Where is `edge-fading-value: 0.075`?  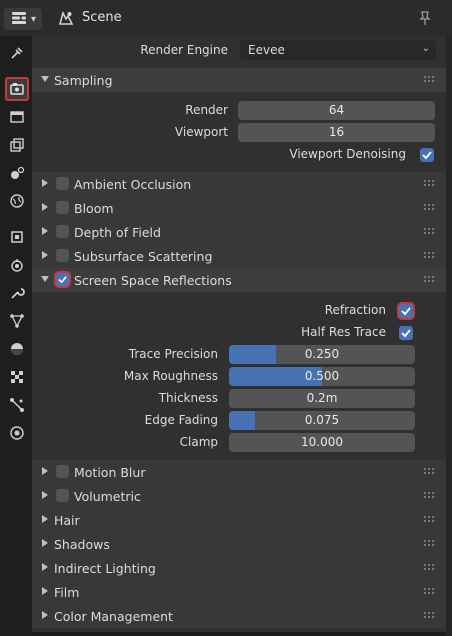 edge-fading-value: 0.075 is located at coordinates (322, 420).